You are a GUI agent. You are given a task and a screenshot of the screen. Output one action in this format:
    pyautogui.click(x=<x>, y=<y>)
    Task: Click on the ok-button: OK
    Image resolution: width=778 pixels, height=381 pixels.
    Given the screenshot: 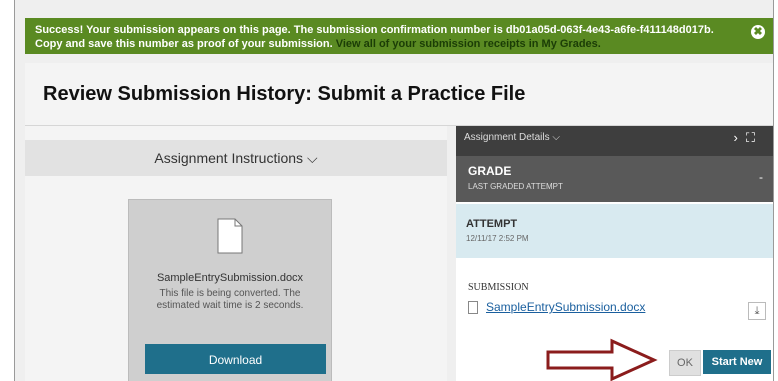 What is the action you would take?
    pyautogui.click(x=685, y=363)
    